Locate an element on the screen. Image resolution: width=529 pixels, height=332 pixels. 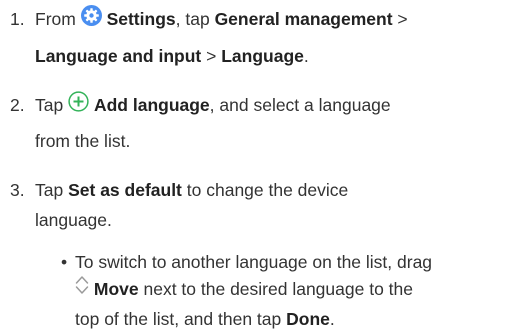
step-3-text-tap: Tap is located at coordinates (49, 190).